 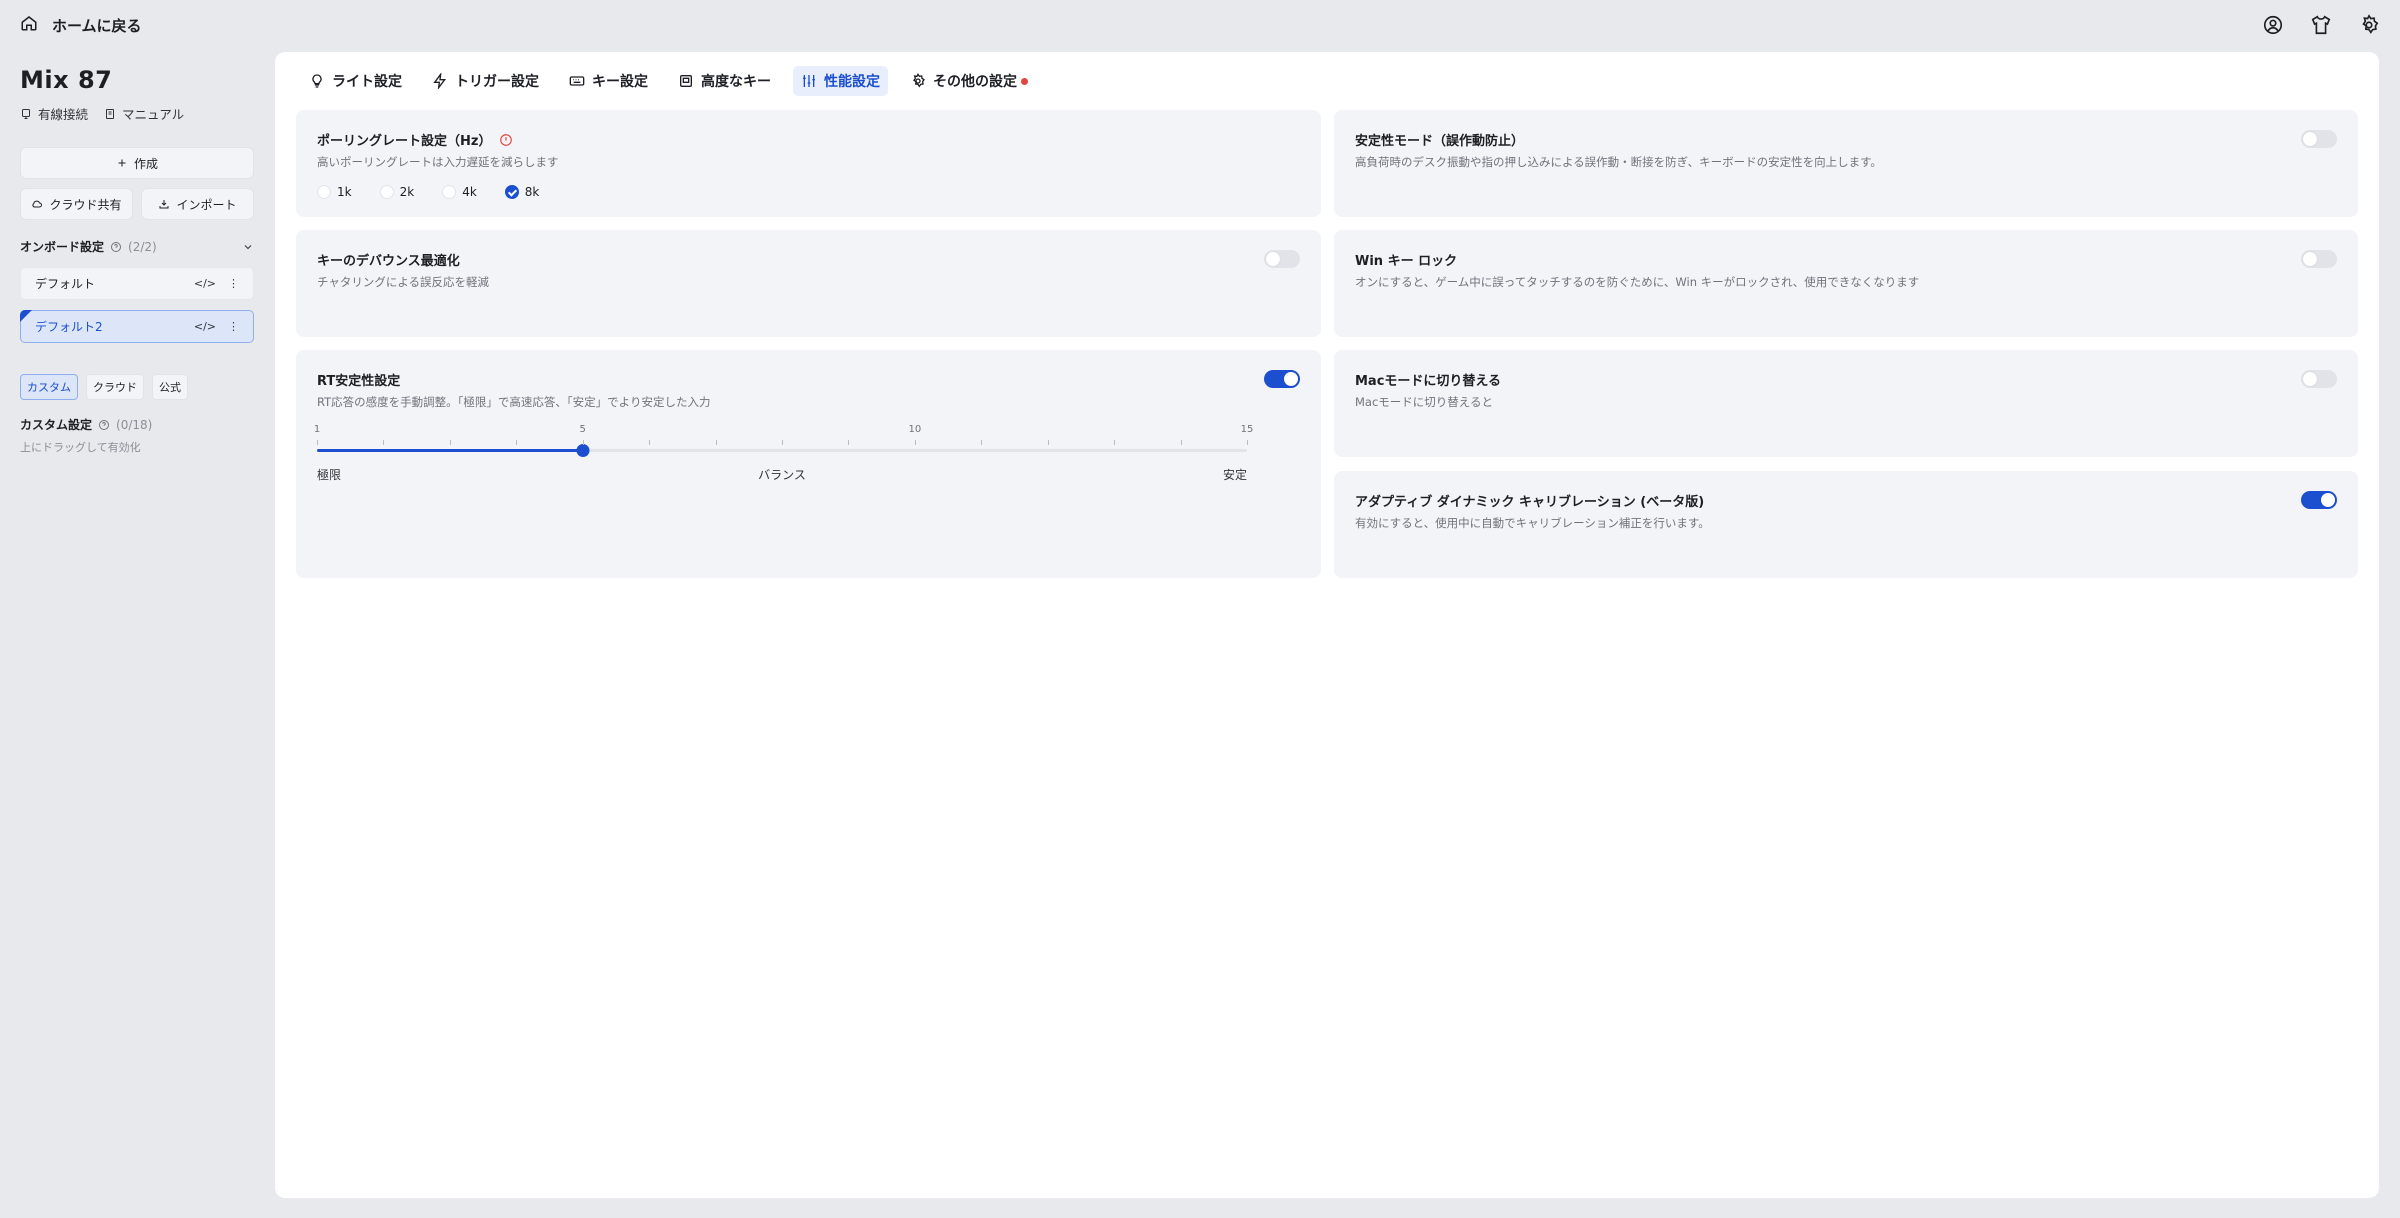 What do you see at coordinates (1440, 141) in the screenshot?
I see `card-title: 安定性モード（誤作動防止）` at bounding box center [1440, 141].